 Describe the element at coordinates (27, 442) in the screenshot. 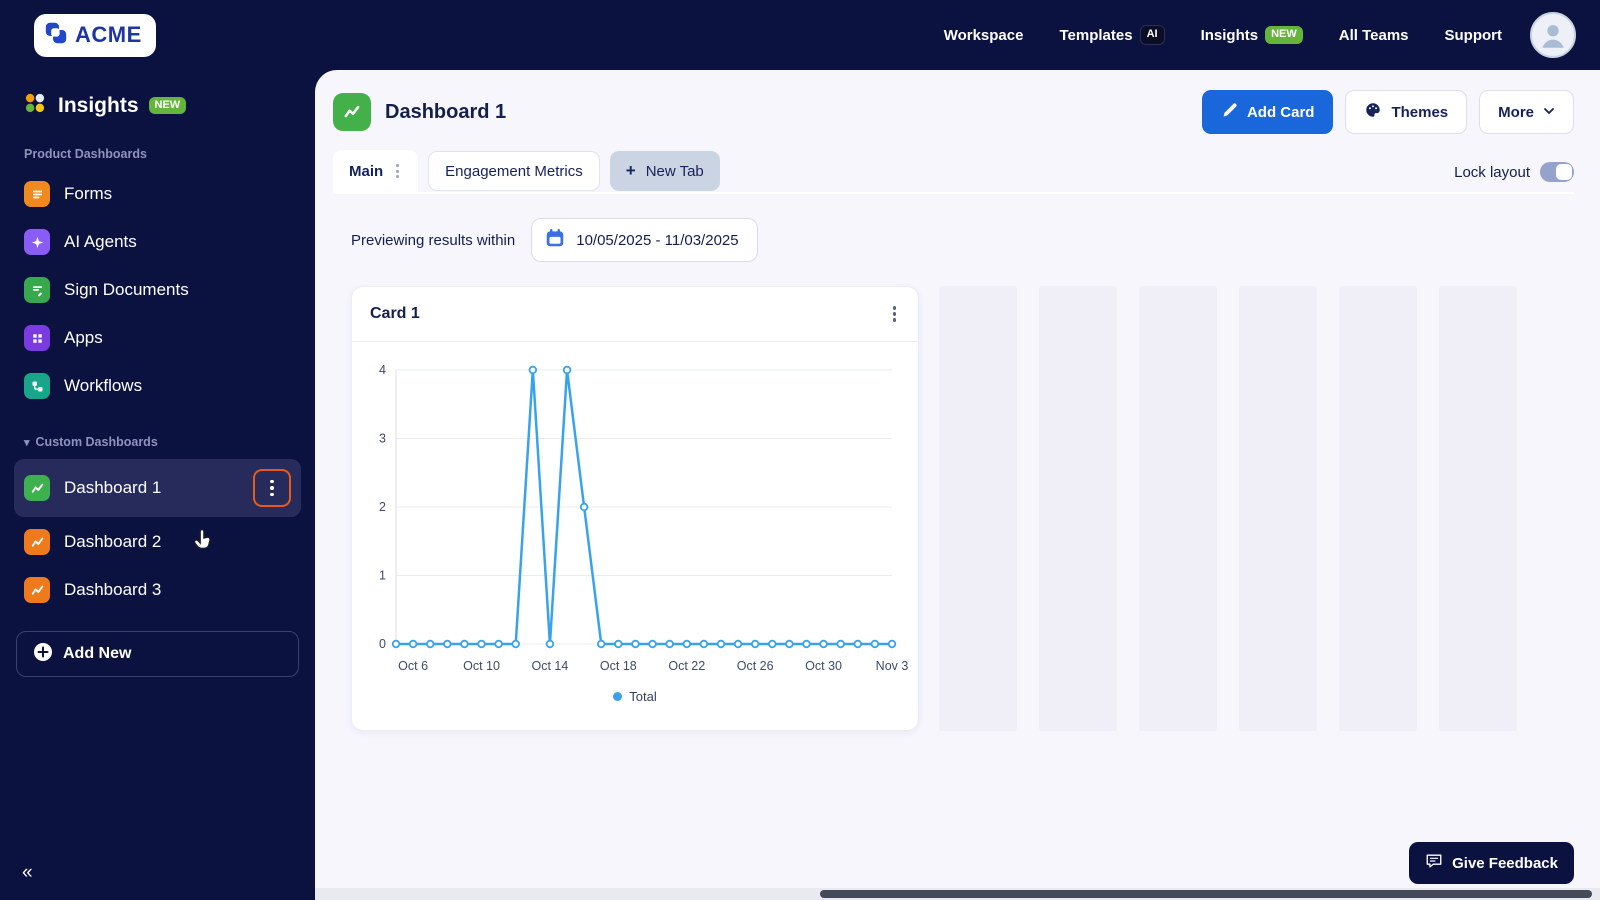

I see `chevron-down-icon: ▾` at that location.